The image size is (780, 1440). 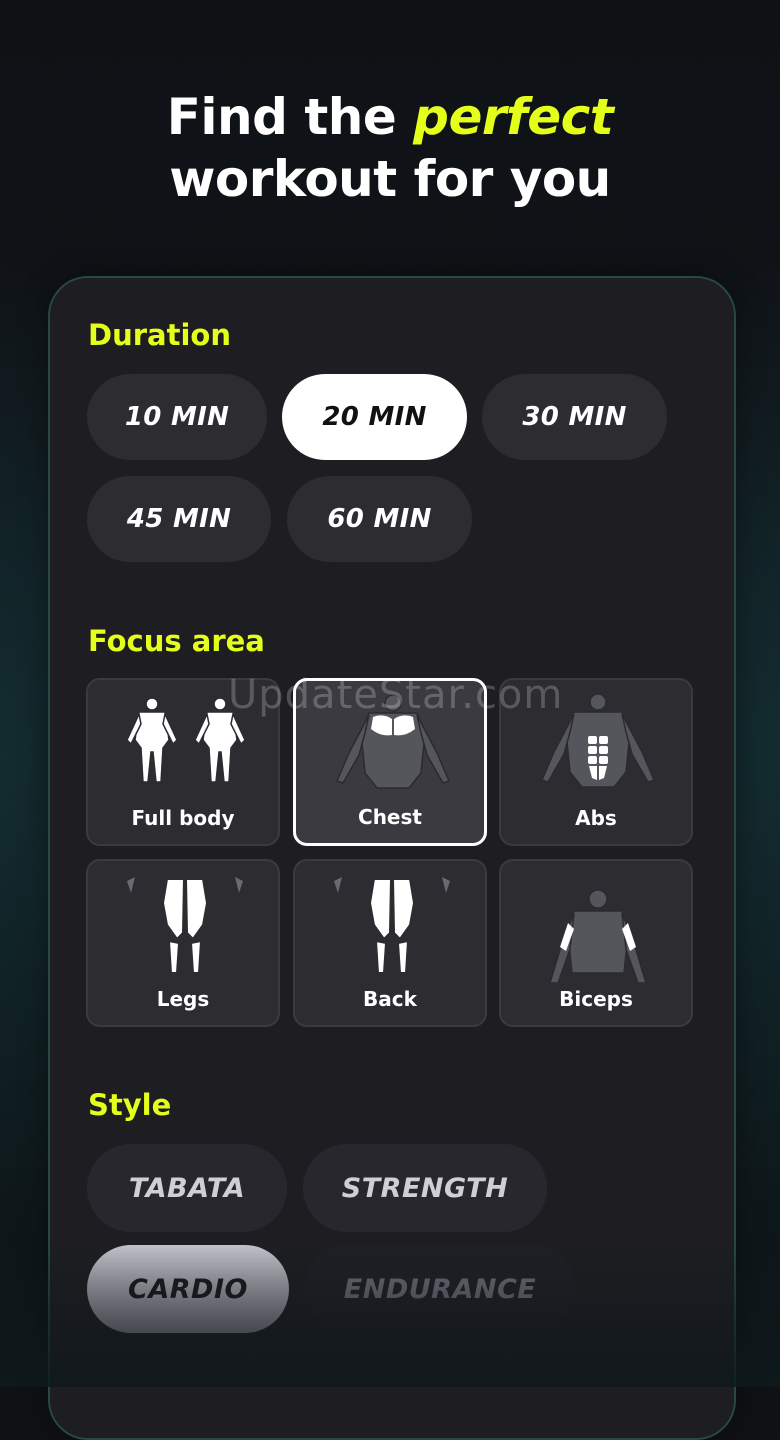 I want to click on focus-biceps-label: Biceps, so click(x=596, y=999).